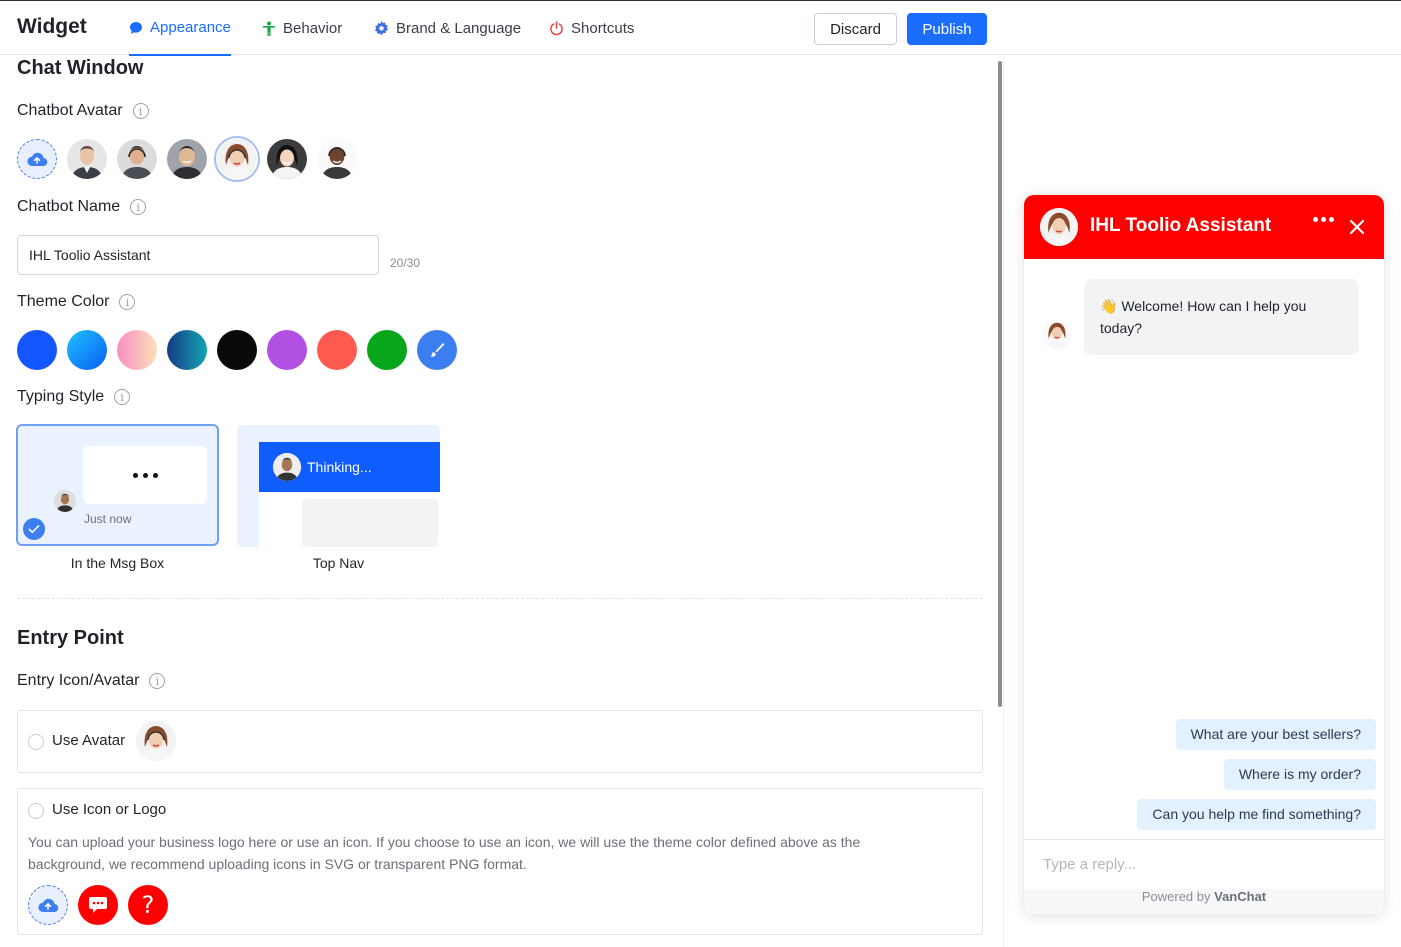  I want to click on use-icon-radio, so click(36, 811).